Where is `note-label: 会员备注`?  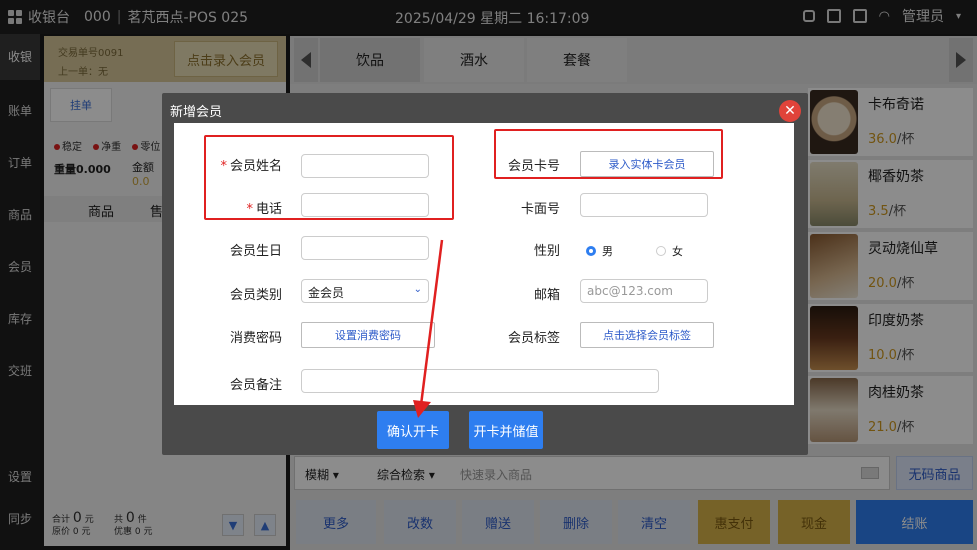 note-label: 会员备注 is located at coordinates (255, 385).